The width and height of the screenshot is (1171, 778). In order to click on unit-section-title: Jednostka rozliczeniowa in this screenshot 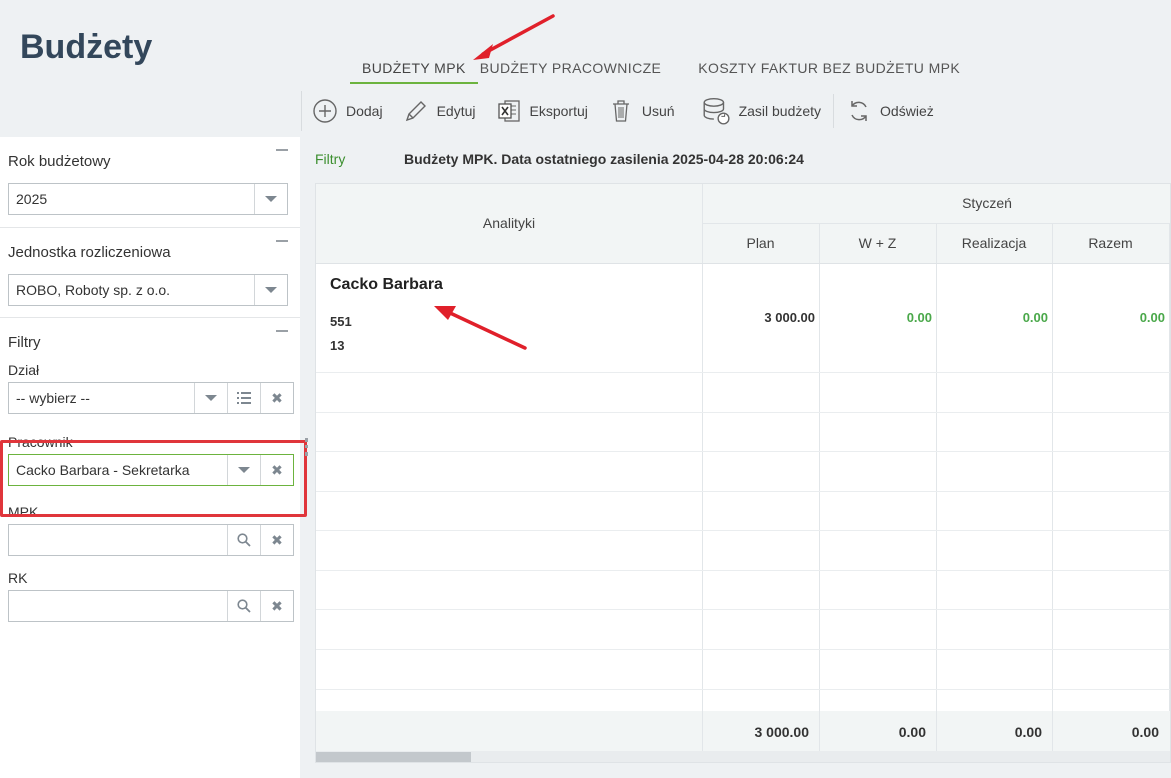, I will do `click(89, 252)`.